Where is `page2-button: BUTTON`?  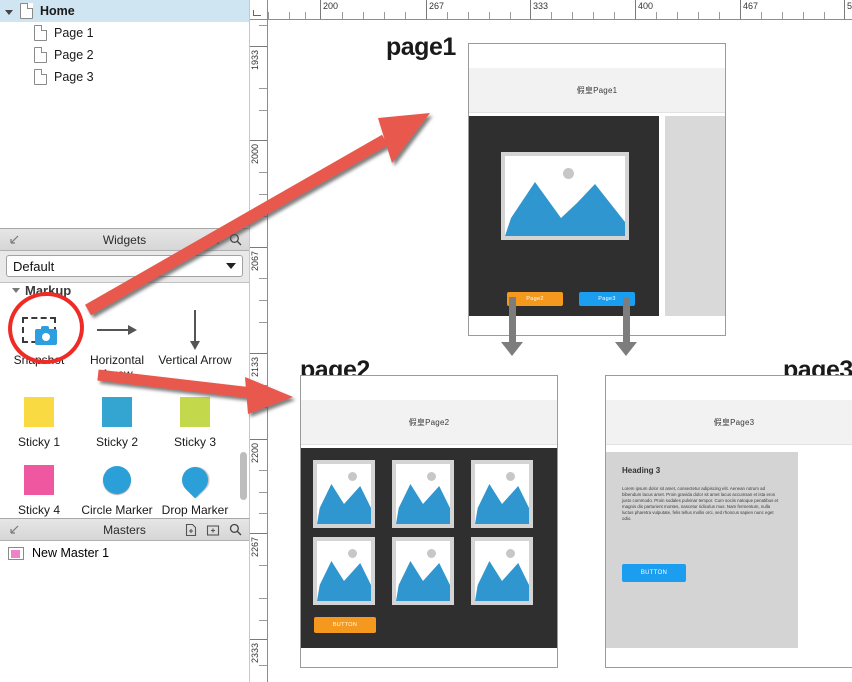
page2-button: BUTTON is located at coordinates (345, 625).